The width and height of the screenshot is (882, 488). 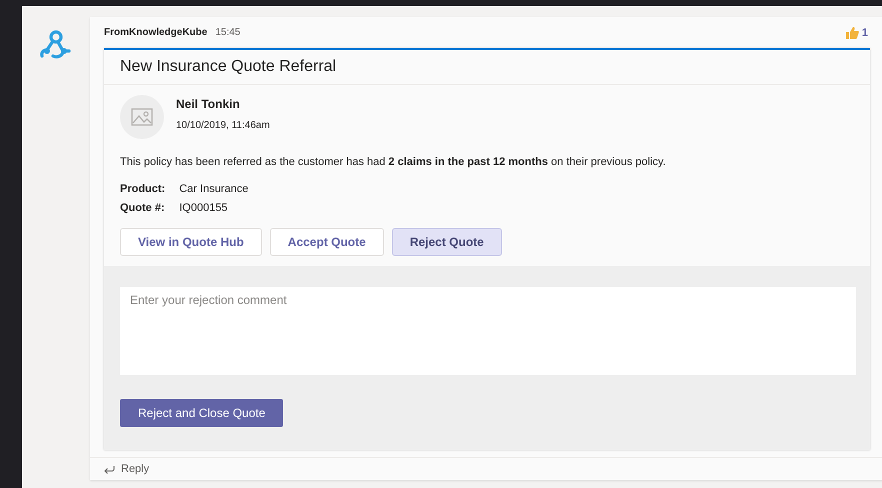 I want to click on fact-label: Product:, so click(x=143, y=189).